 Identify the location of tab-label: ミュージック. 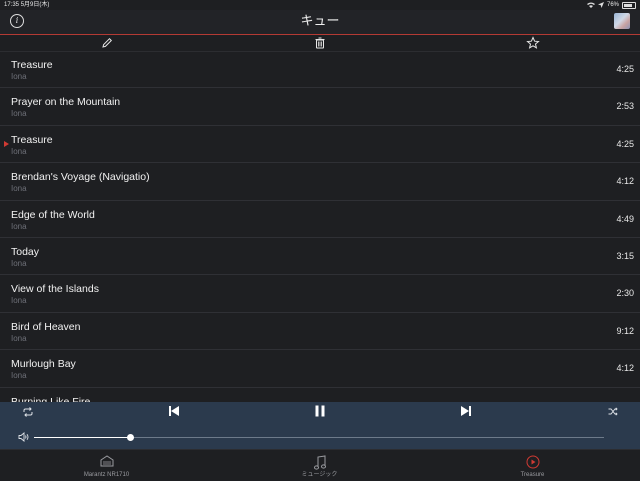
(319, 475).